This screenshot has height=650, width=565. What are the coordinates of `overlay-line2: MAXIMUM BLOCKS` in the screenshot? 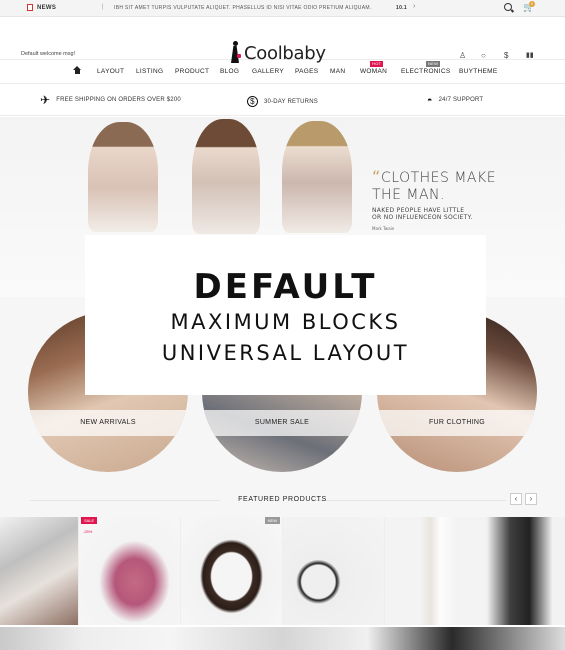 It's located at (285, 322).